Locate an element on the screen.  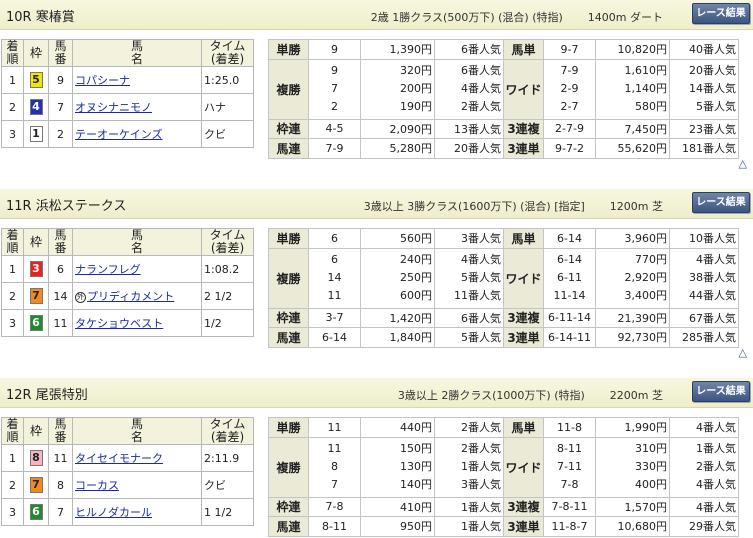
payout-amount-cell: 1,570円 is located at coordinates (632, 506).